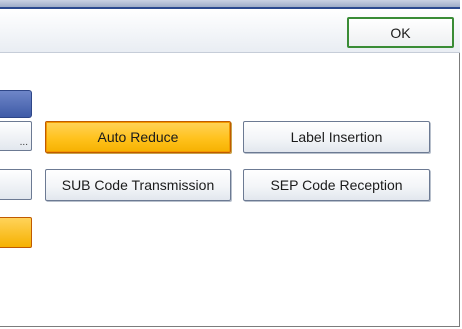 This screenshot has width=462, height=329. I want to click on ok-button: OK, so click(400, 32).